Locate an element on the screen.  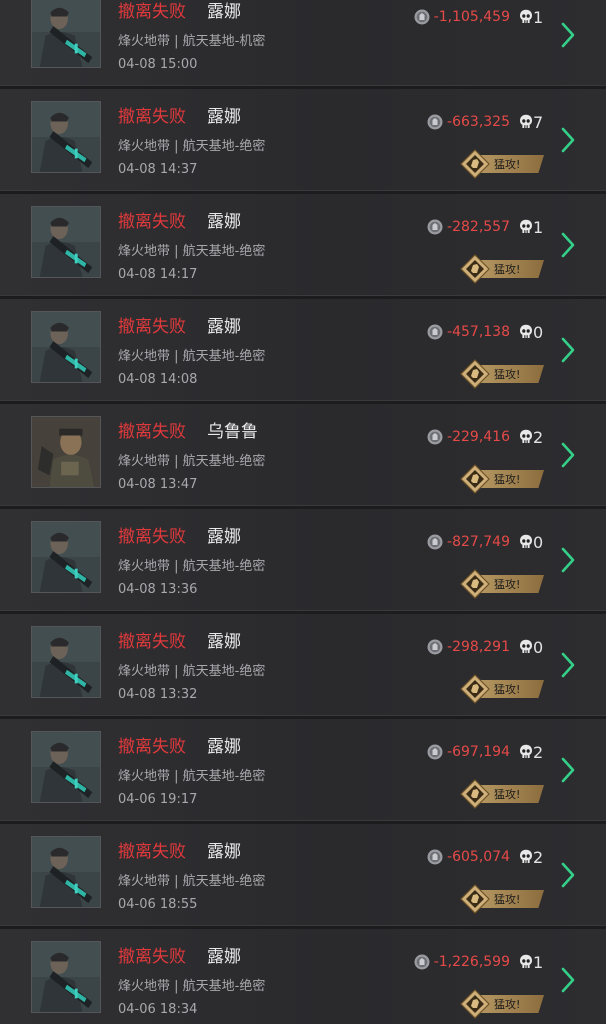
match-timestamp: 04-06 18:34 is located at coordinates (158, 1009).